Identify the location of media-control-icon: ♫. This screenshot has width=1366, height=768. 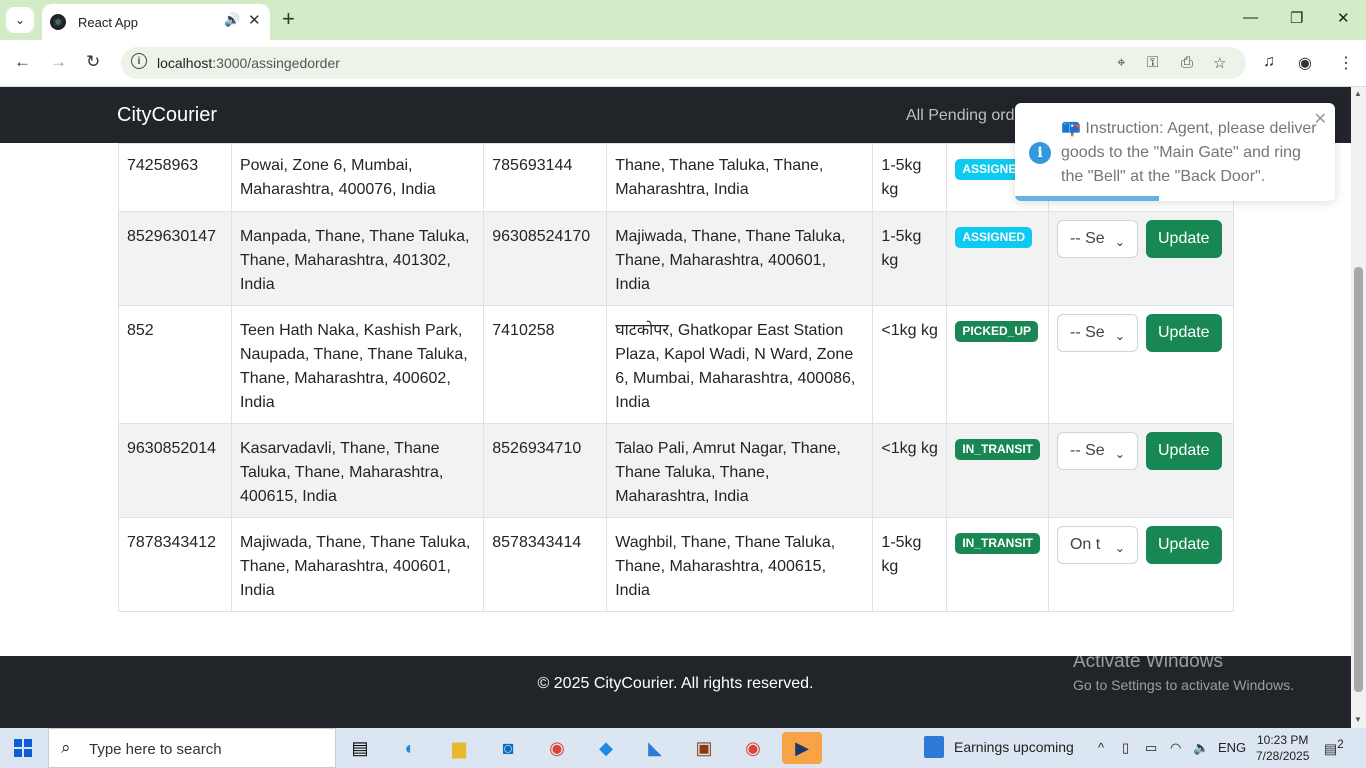
(1269, 62).